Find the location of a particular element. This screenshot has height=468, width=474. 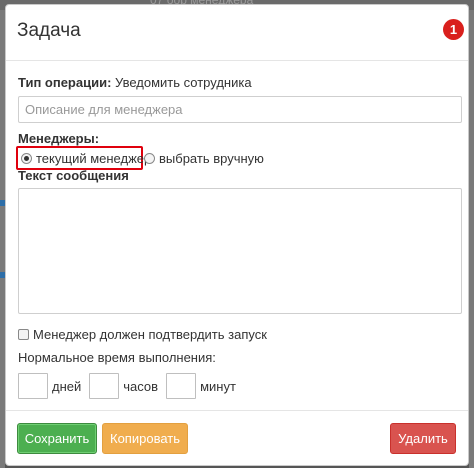

save-button: Сохранить is located at coordinates (57, 438).